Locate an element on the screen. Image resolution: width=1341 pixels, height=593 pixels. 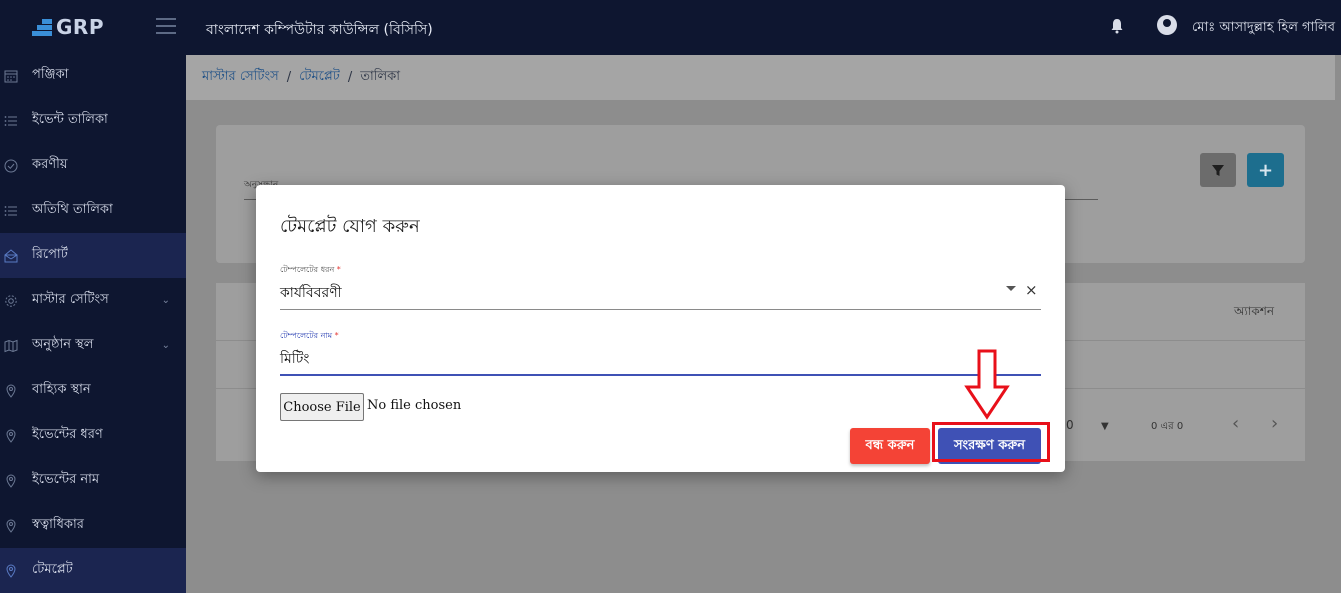
sidebar-item-venue: অনুষ্ঠান স্থল ⌄ is located at coordinates (93, 345).